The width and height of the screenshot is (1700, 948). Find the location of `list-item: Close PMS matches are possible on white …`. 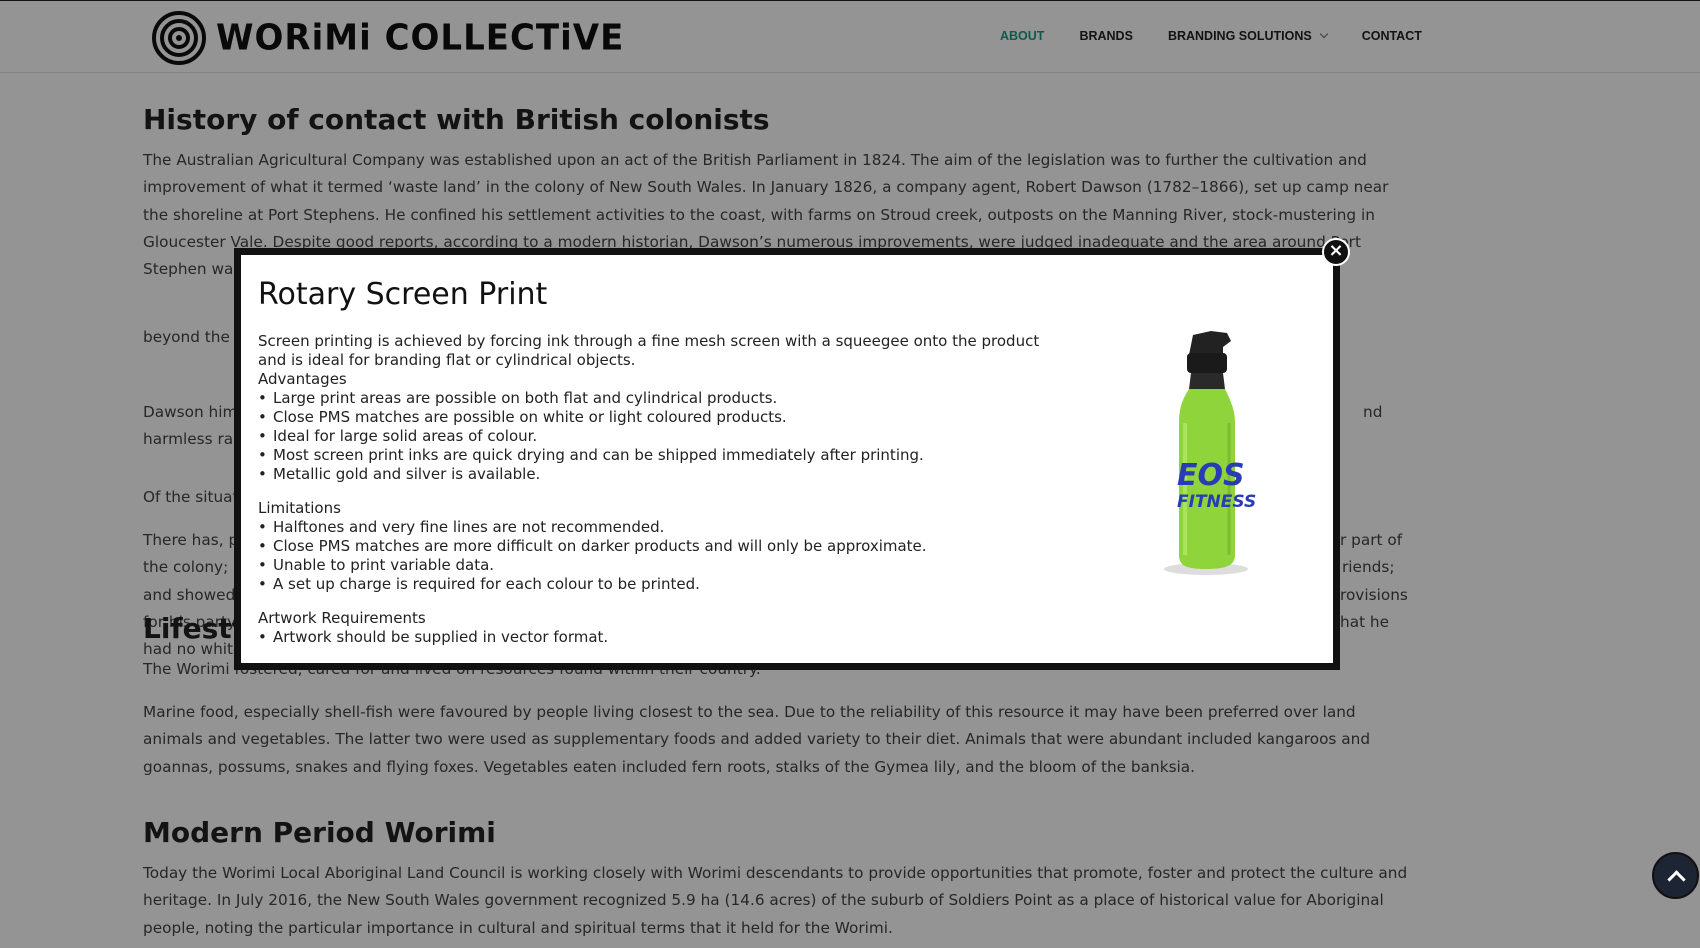

list-item: Close PMS matches are possible on white … is located at coordinates (658, 417).